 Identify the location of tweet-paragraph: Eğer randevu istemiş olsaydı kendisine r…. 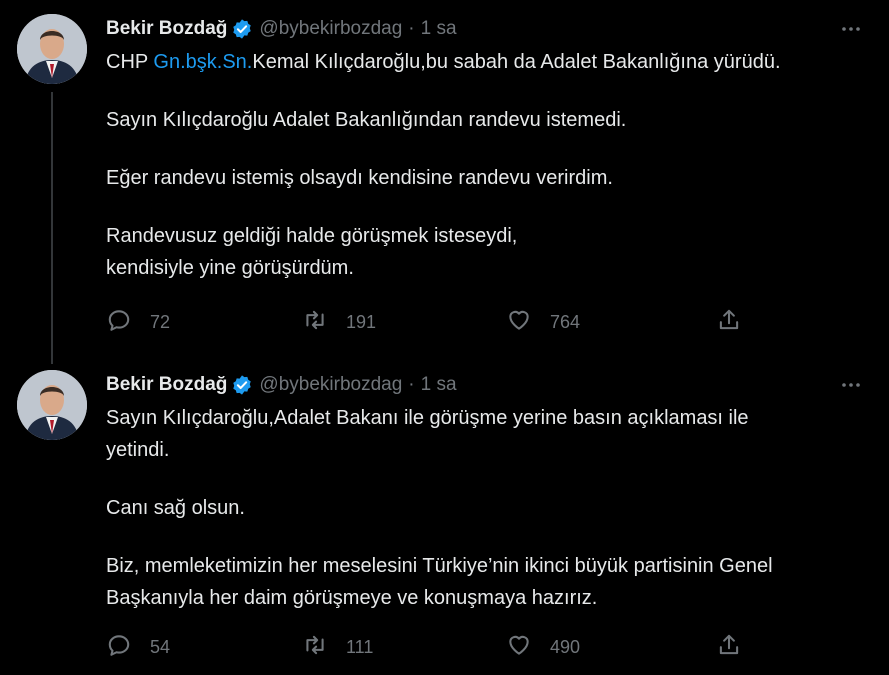
(359, 178).